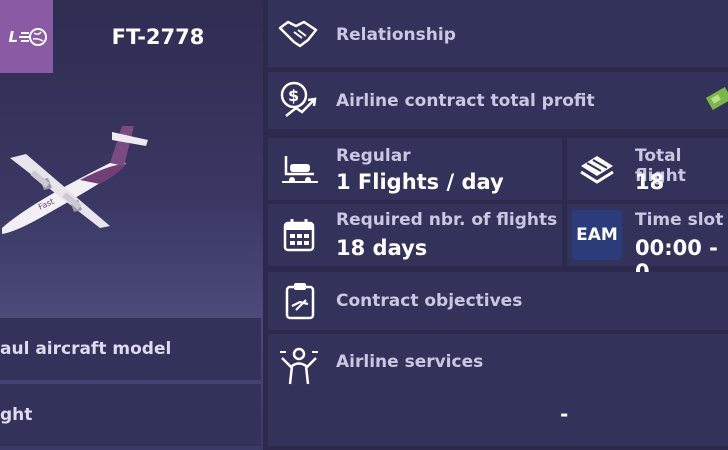 The image size is (728, 450). I want to click on aircraft-image: Fast, so click(75, 180).